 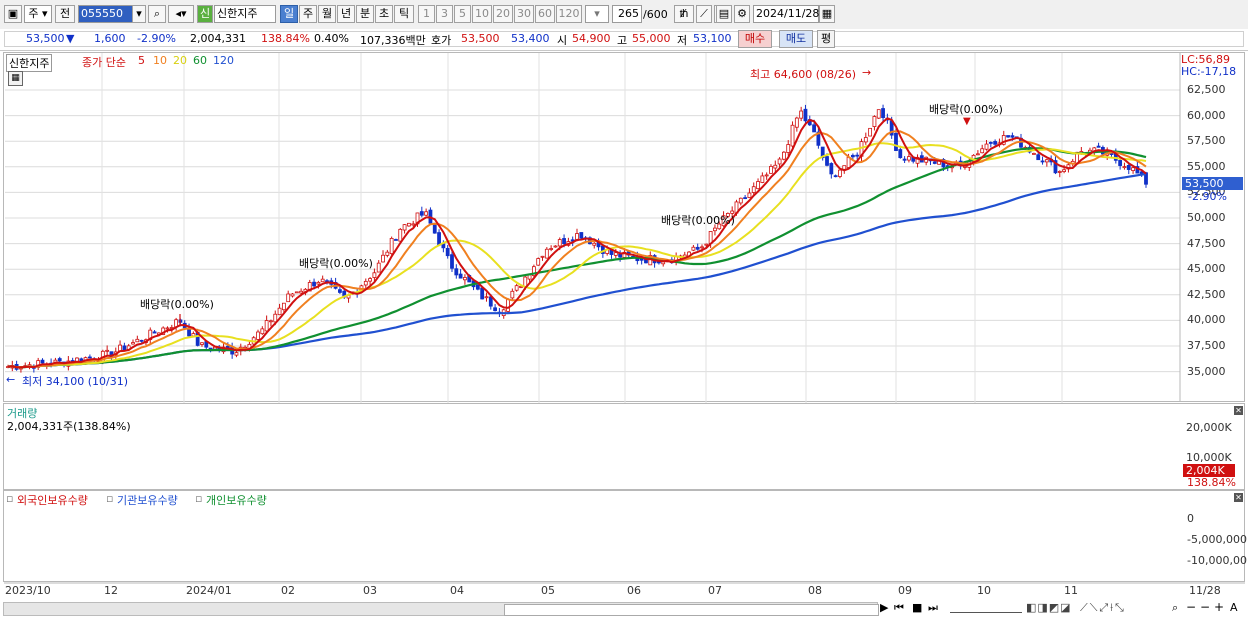 I want to click on high-annotation: 최고 64,600 (08/26), so click(x=803, y=74).